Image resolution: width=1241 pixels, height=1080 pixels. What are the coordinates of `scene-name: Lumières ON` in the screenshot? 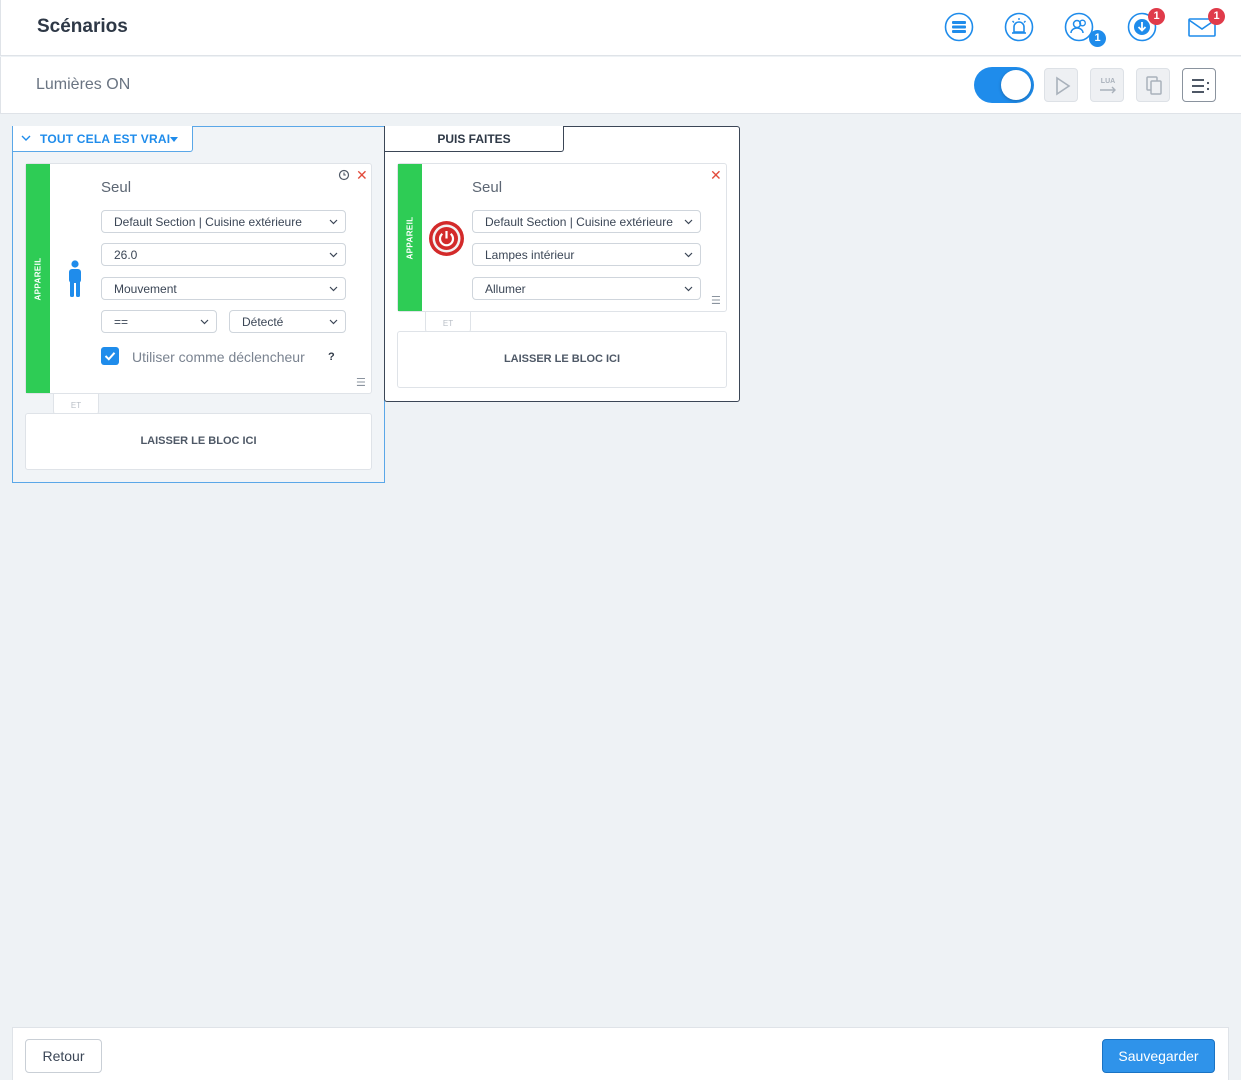 It's located at (83, 85).